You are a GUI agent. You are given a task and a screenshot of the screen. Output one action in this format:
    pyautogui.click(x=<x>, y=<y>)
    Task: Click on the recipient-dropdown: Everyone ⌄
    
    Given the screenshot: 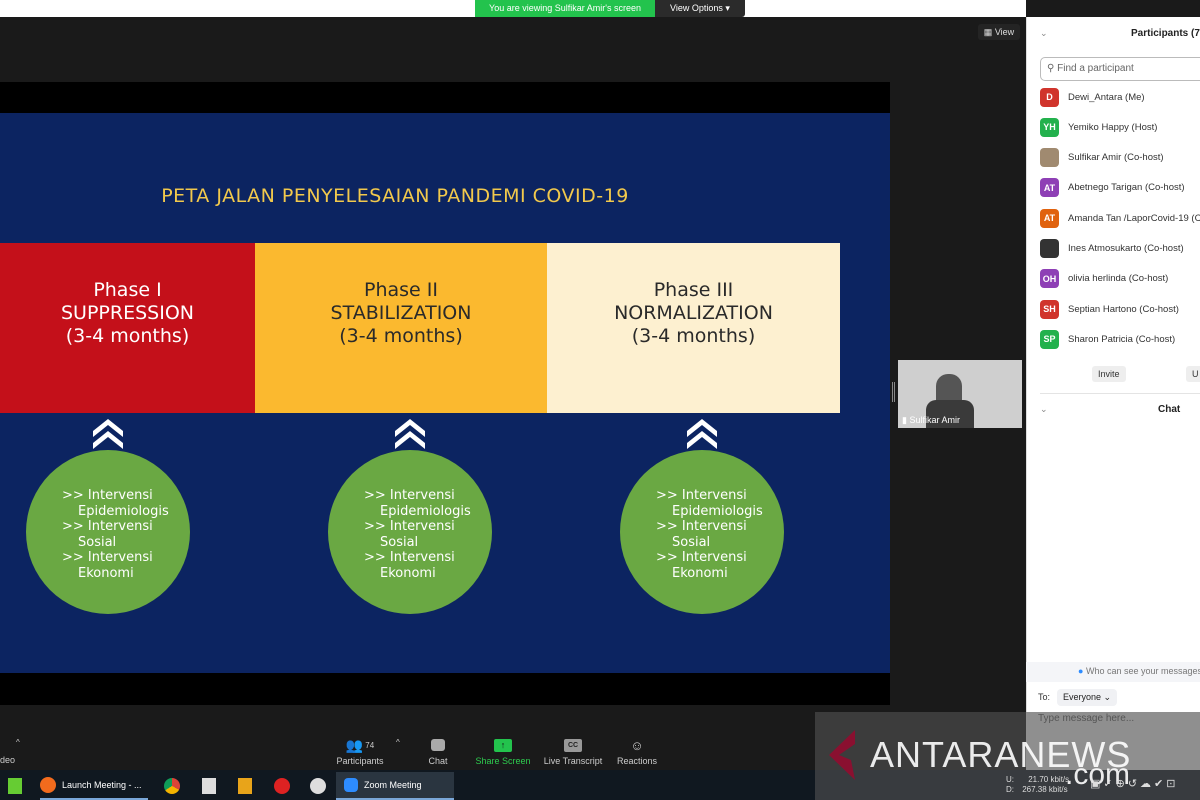 What is the action you would take?
    pyautogui.click(x=1087, y=697)
    